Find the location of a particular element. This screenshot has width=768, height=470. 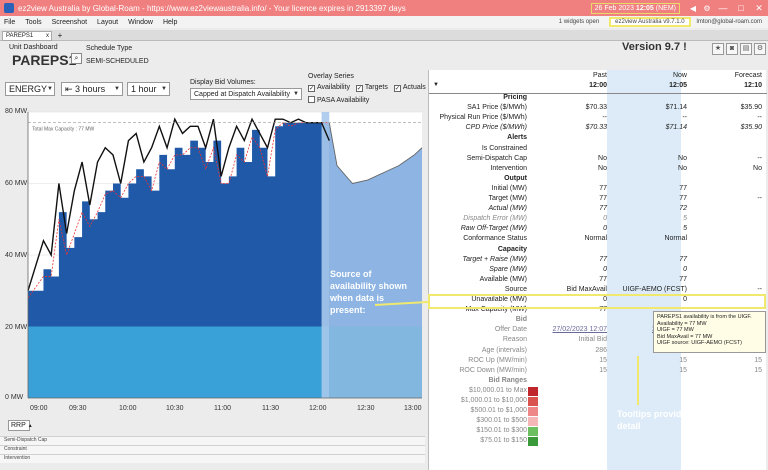

targets-checkbox: ✓ is located at coordinates (359, 88).